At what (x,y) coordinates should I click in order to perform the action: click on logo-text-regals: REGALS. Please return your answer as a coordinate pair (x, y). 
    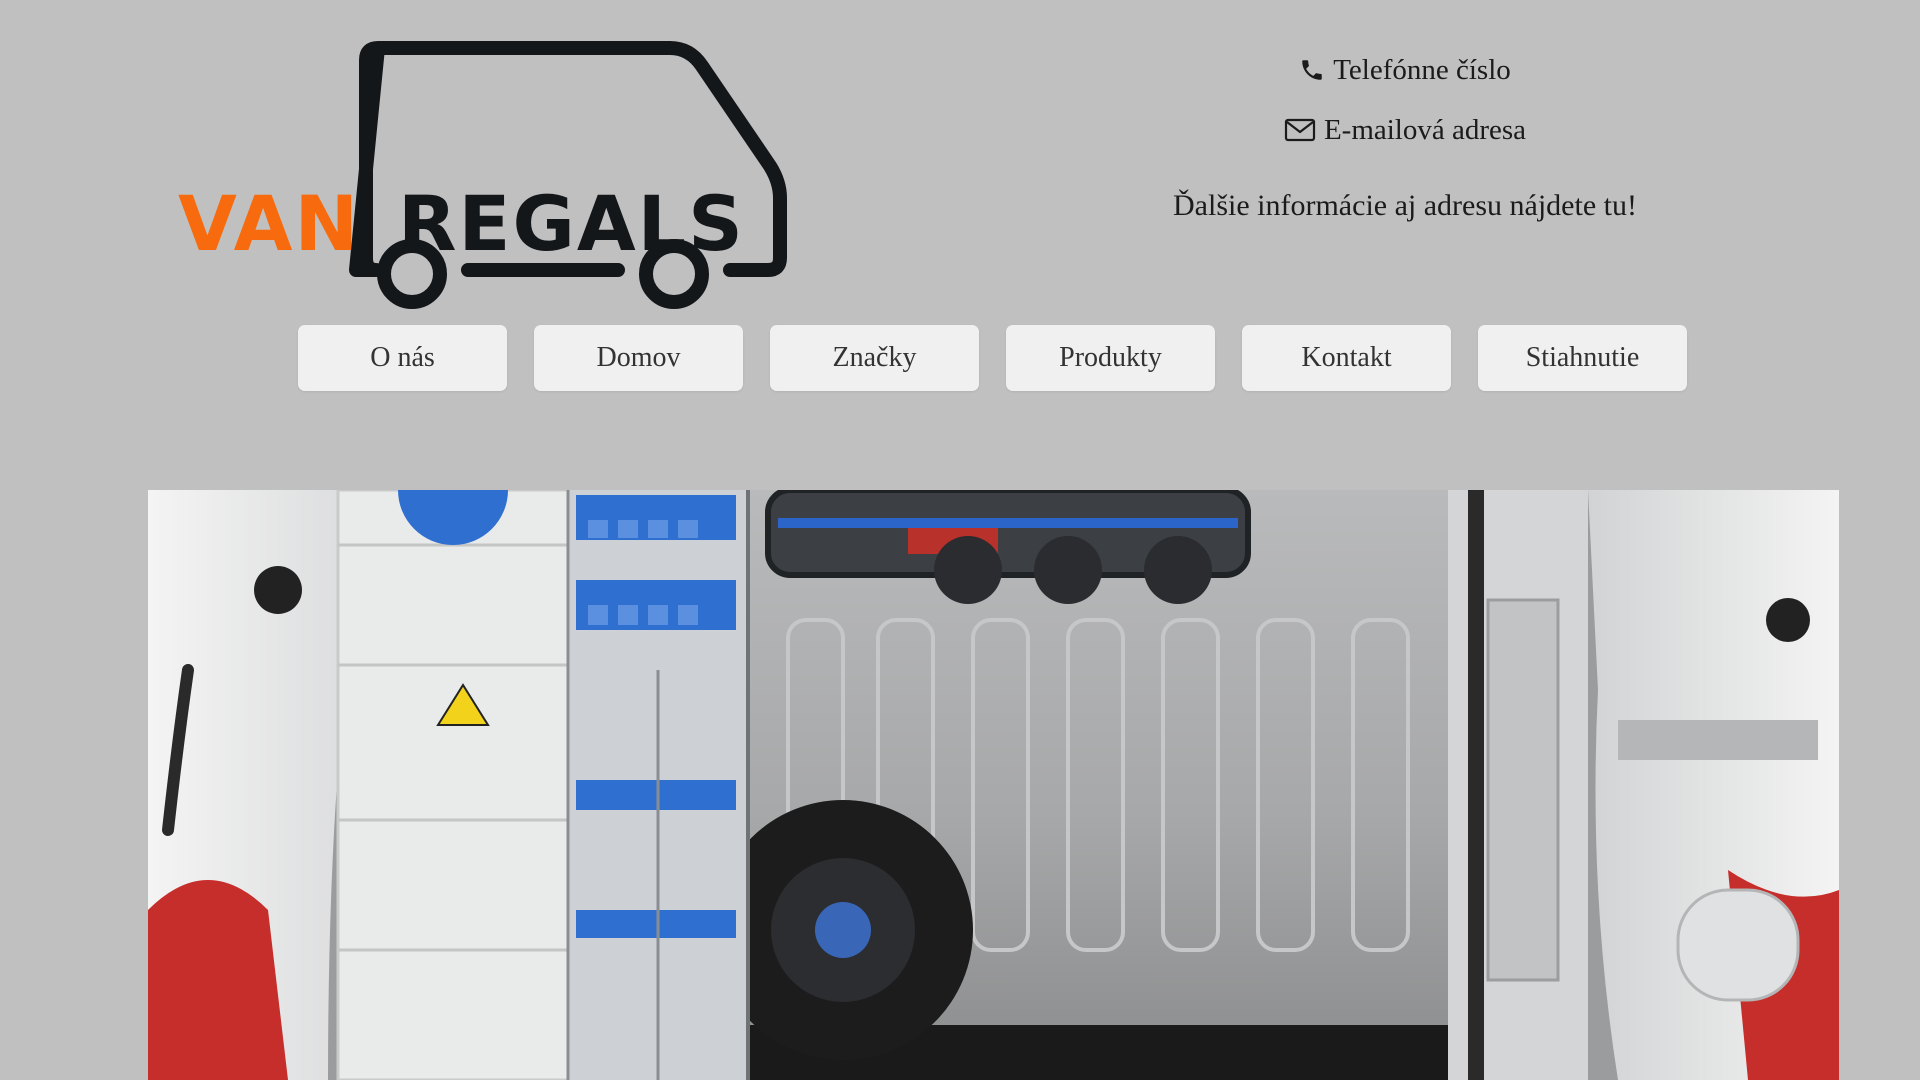
    Looking at the image, I should click on (571, 223).